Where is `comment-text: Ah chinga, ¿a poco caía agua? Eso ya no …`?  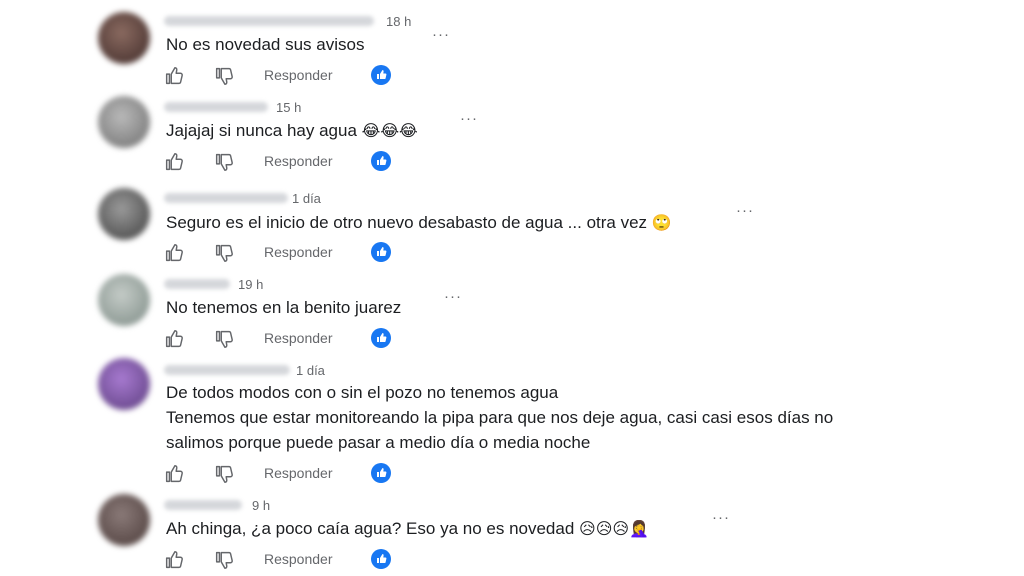
comment-text: Ah chinga, ¿a poco caía agua? Eso ya no … is located at coordinates (407, 528).